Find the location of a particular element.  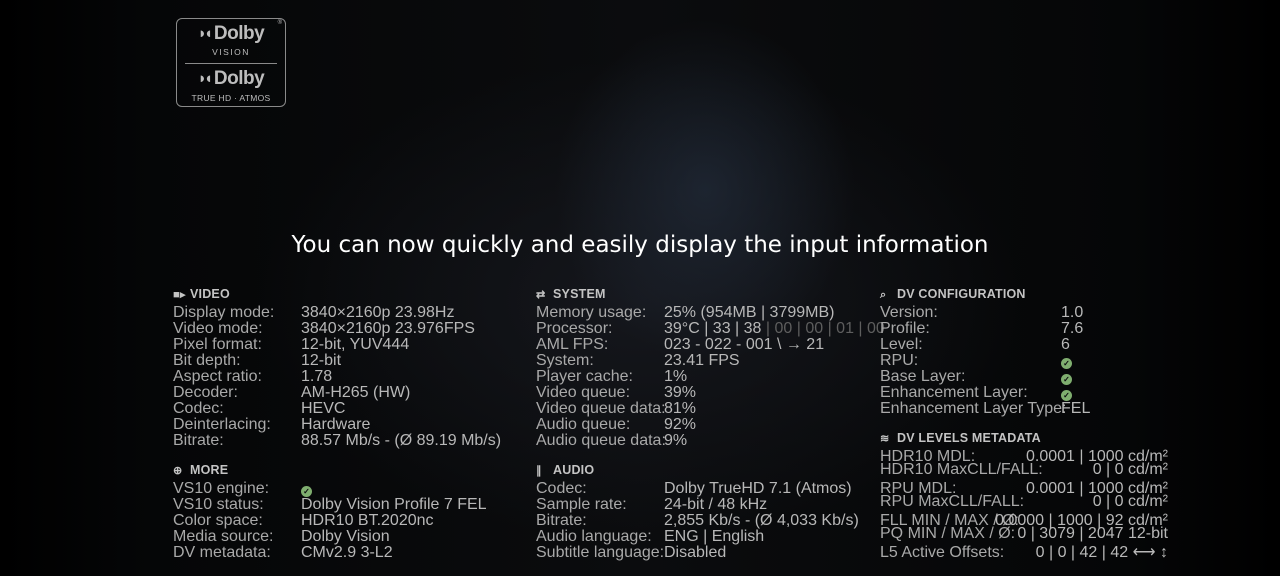

video-row: Decoder: AM-H265 (HW) is located at coordinates (343, 393).